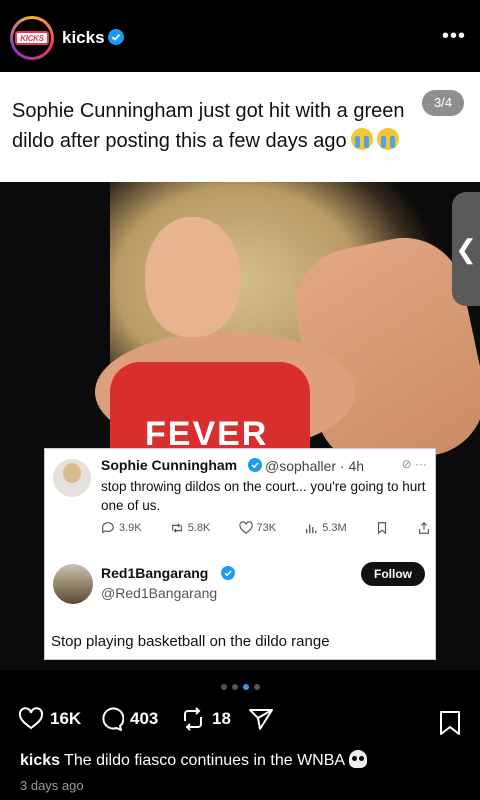 The height and width of the screenshot is (800, 480). I want to click on reply-author-avatar, so click(73, 584).